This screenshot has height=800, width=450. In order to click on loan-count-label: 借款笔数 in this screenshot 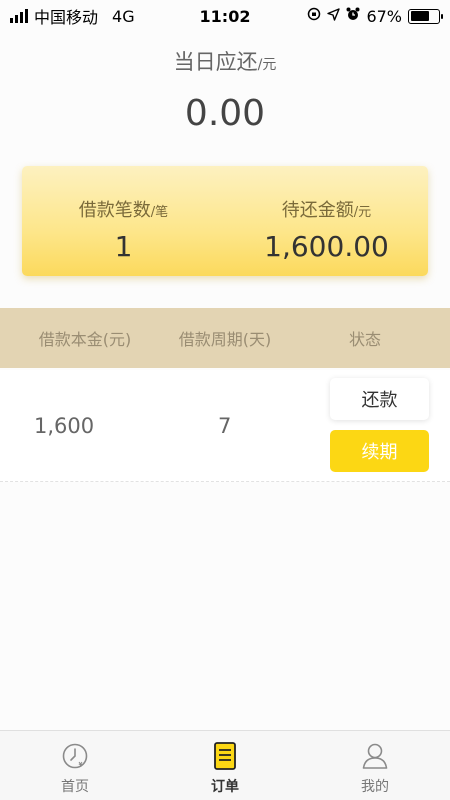, I will do `click(114, 210)`.